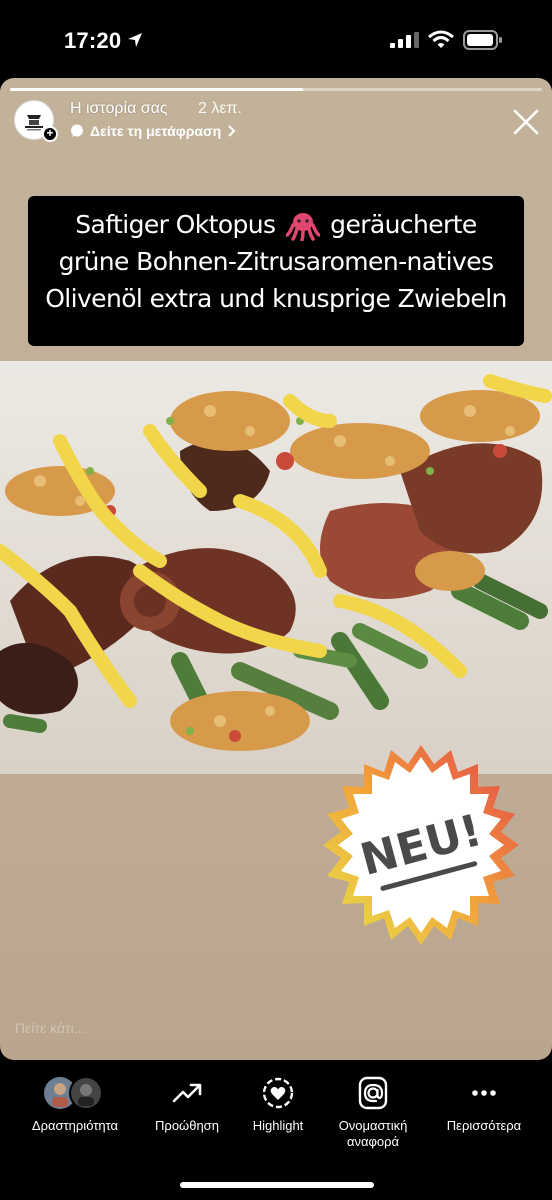 Image resolution: width=552 pixels, height=1200 pixels. Describe the element at coordinates (75, 1125) in the screenshot. I see `activity-label: Δραστηριότητα` at that location.